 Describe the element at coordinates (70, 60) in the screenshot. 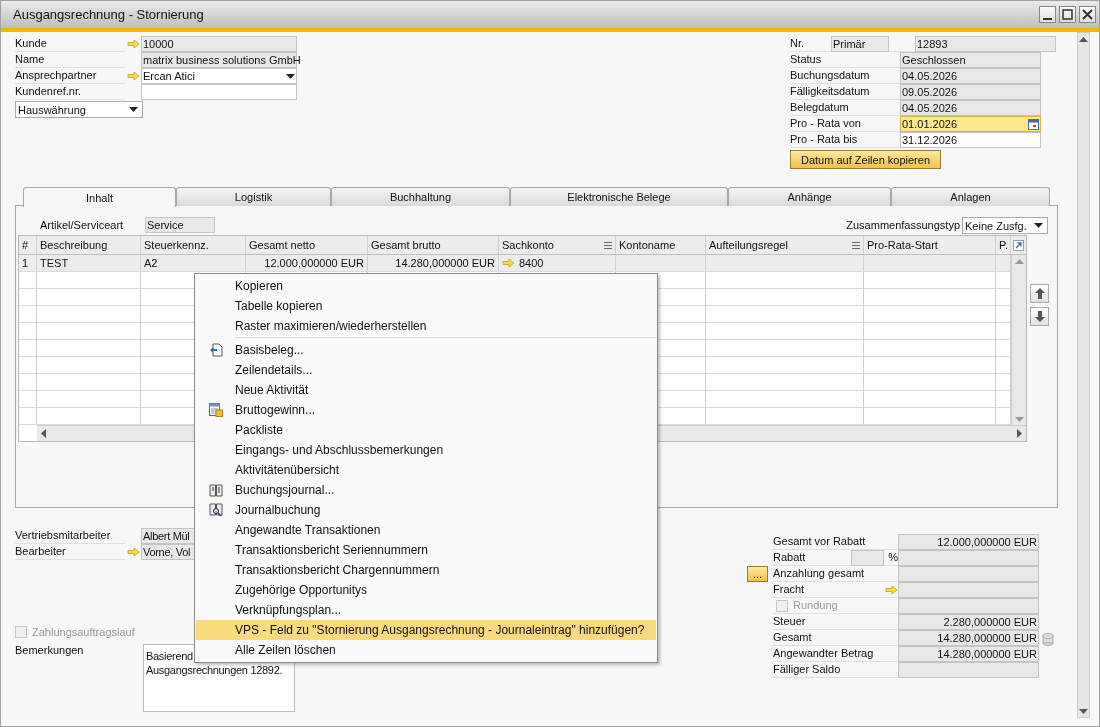

I see `field-label: Name` at that location.